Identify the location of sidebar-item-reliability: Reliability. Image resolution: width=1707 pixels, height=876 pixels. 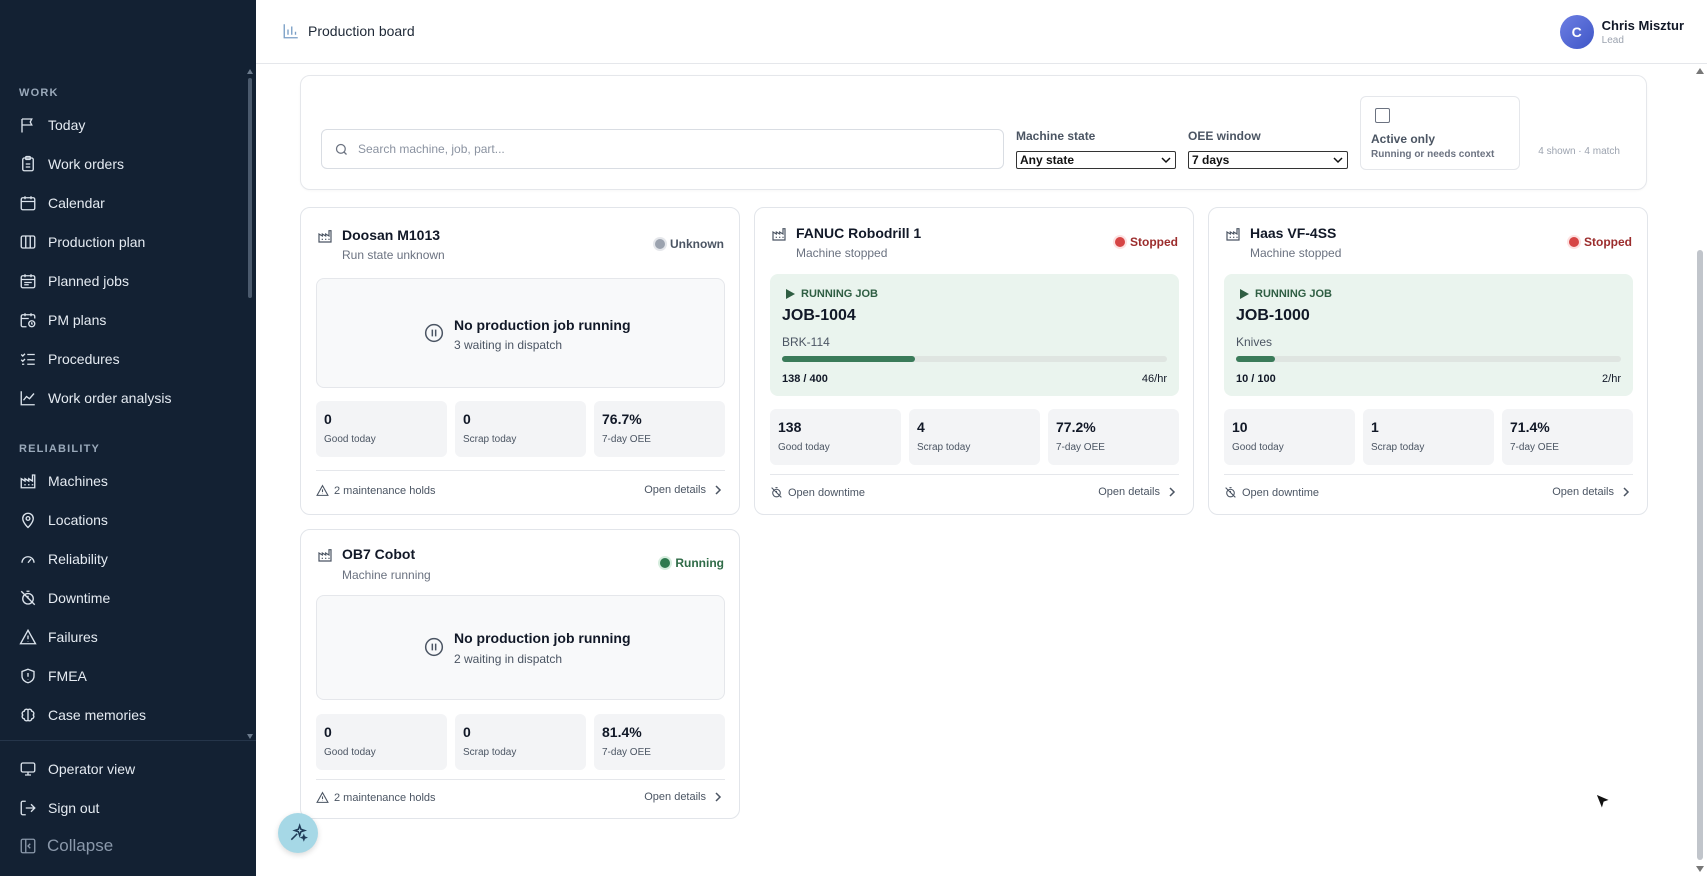
(124, 559).